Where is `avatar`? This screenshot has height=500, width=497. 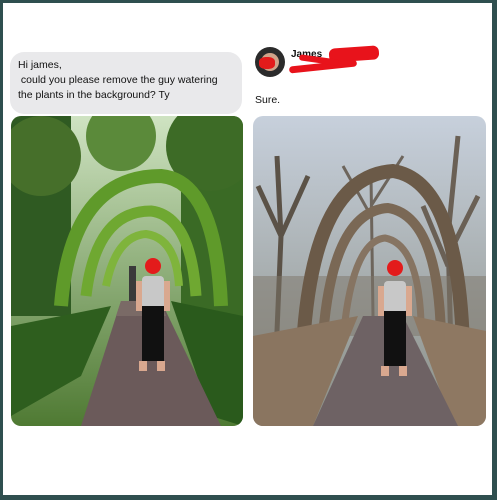 avatar is located at coordinates (270, 62).